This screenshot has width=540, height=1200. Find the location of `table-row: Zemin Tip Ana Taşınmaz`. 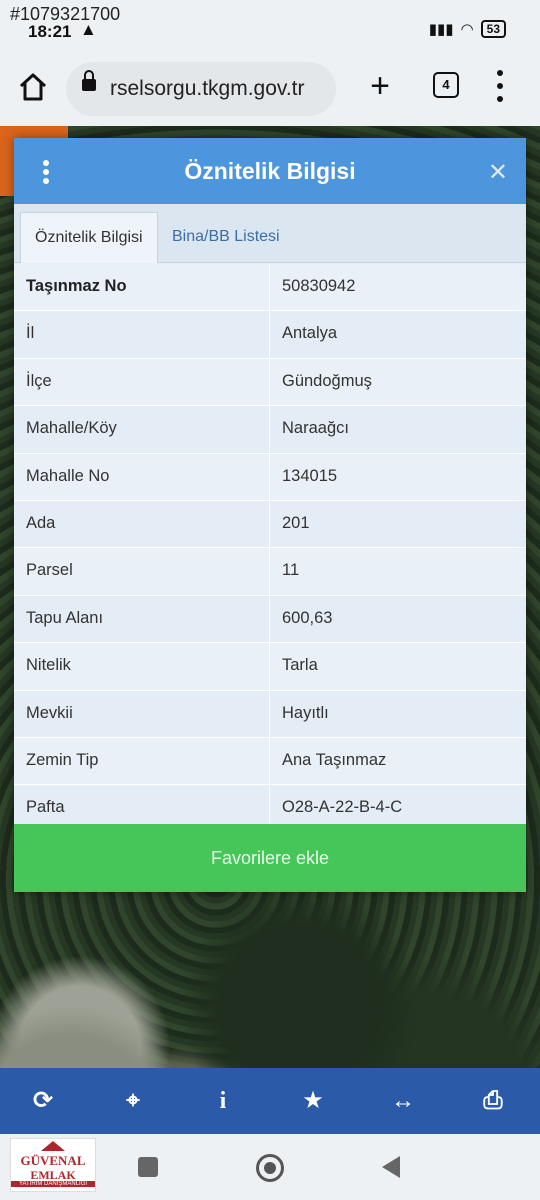

table-row: Zemin Tip Ana Taşınmaz is located at coordinates (270, 761).